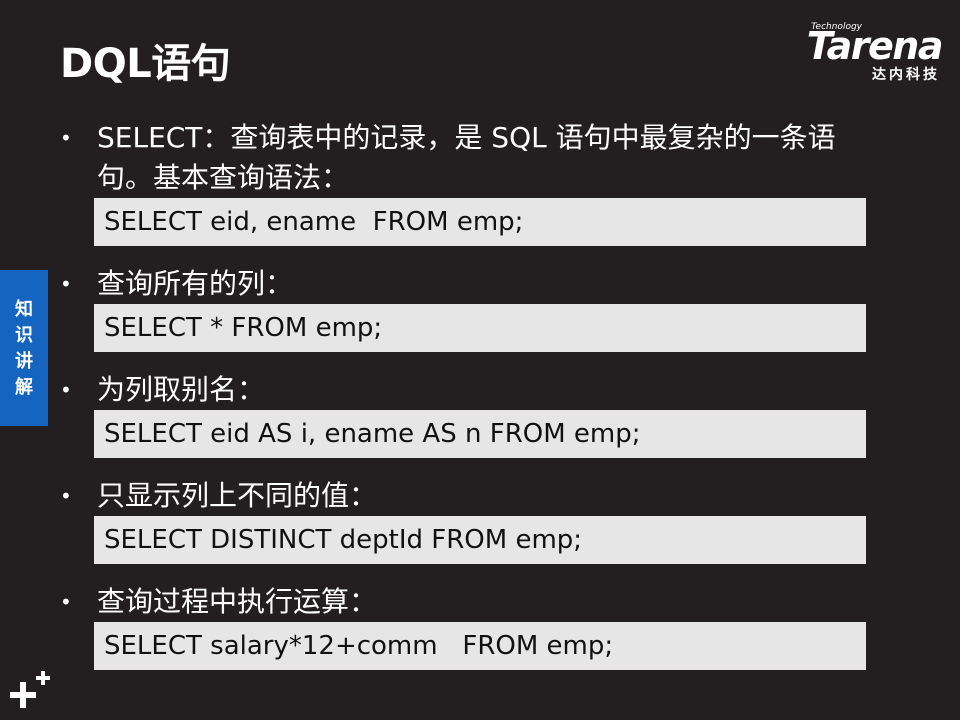 The image size is (960, 720). What do you see at coordinates (480, 646) in the screenshot?
I see `code-snippet: SELECT salary*12+comm FROM emp;` at bounding box center [480, 646].